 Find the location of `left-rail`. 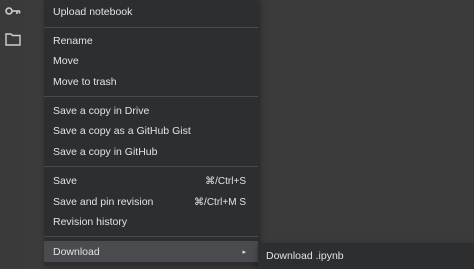

left-rail is located at coordinates (13, 133).